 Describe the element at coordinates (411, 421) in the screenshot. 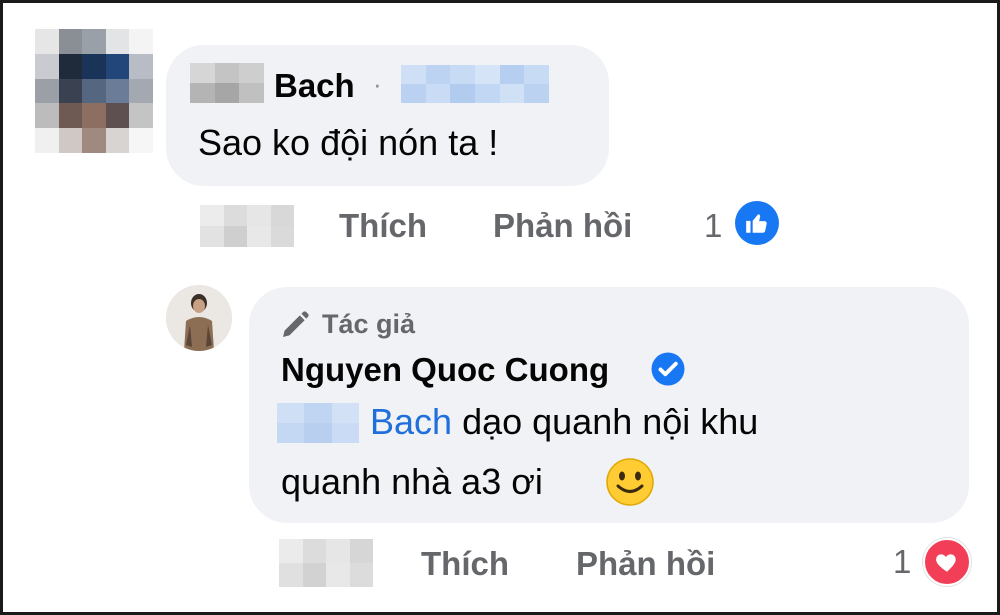

I see `mention-link: Bach` at that location.